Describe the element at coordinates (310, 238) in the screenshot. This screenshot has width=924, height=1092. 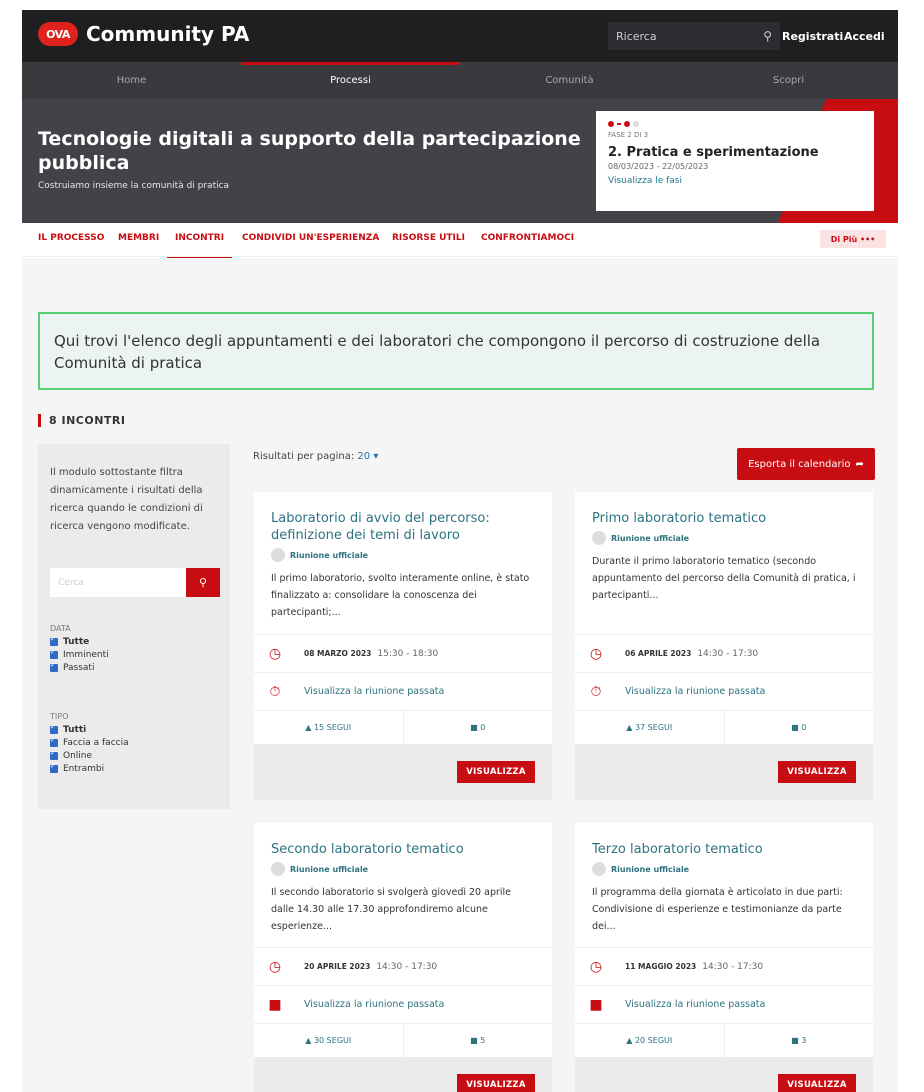
I see `tab-condividi-esperienza: CONDIVIDI UN'ESPERIENZA` at that location.